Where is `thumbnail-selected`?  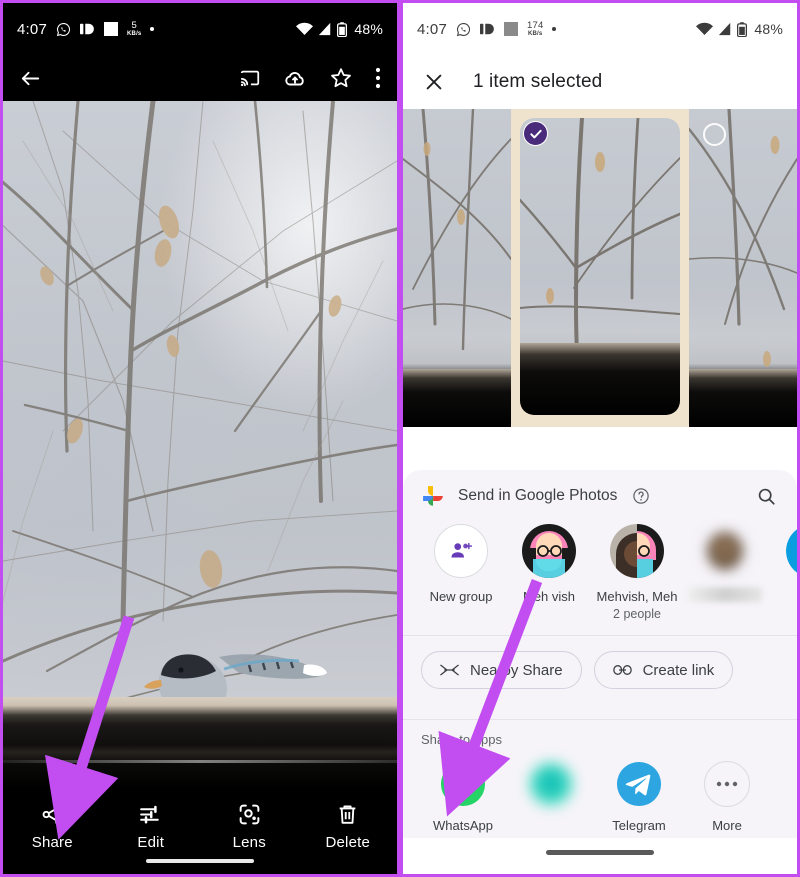
thumbnail-selected is located at coordinates (600, 268).